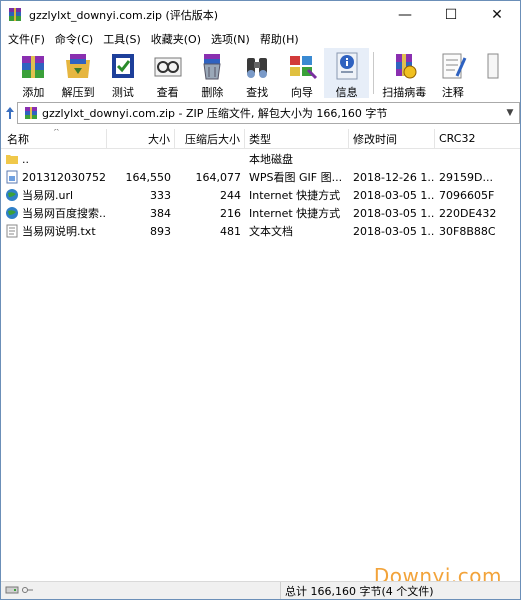 This screenshot has height=600, width=521. I want to click on drive-icon, so click(12, 591).